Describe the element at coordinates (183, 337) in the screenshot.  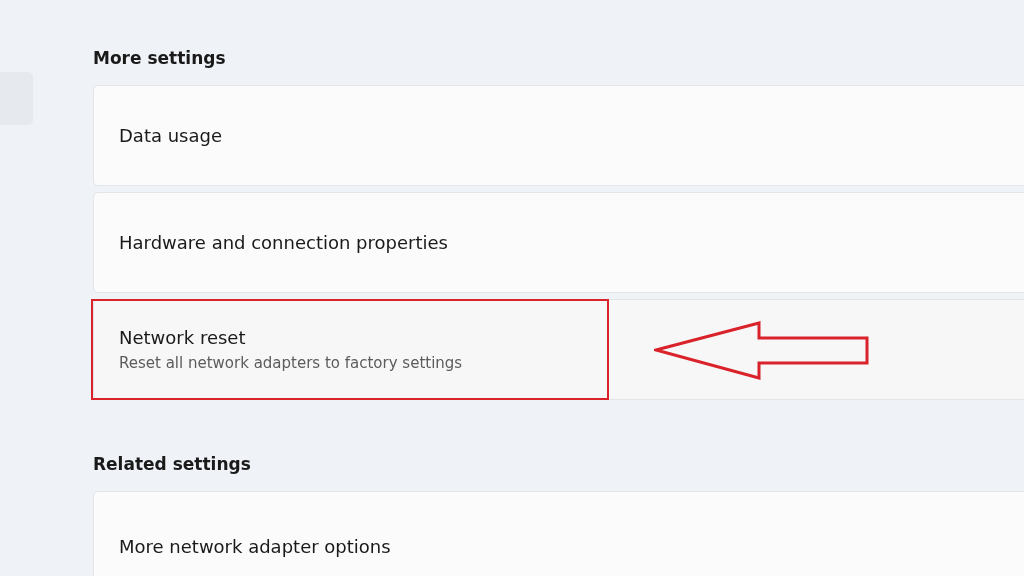
I see `card-title: Network reset` at that location.